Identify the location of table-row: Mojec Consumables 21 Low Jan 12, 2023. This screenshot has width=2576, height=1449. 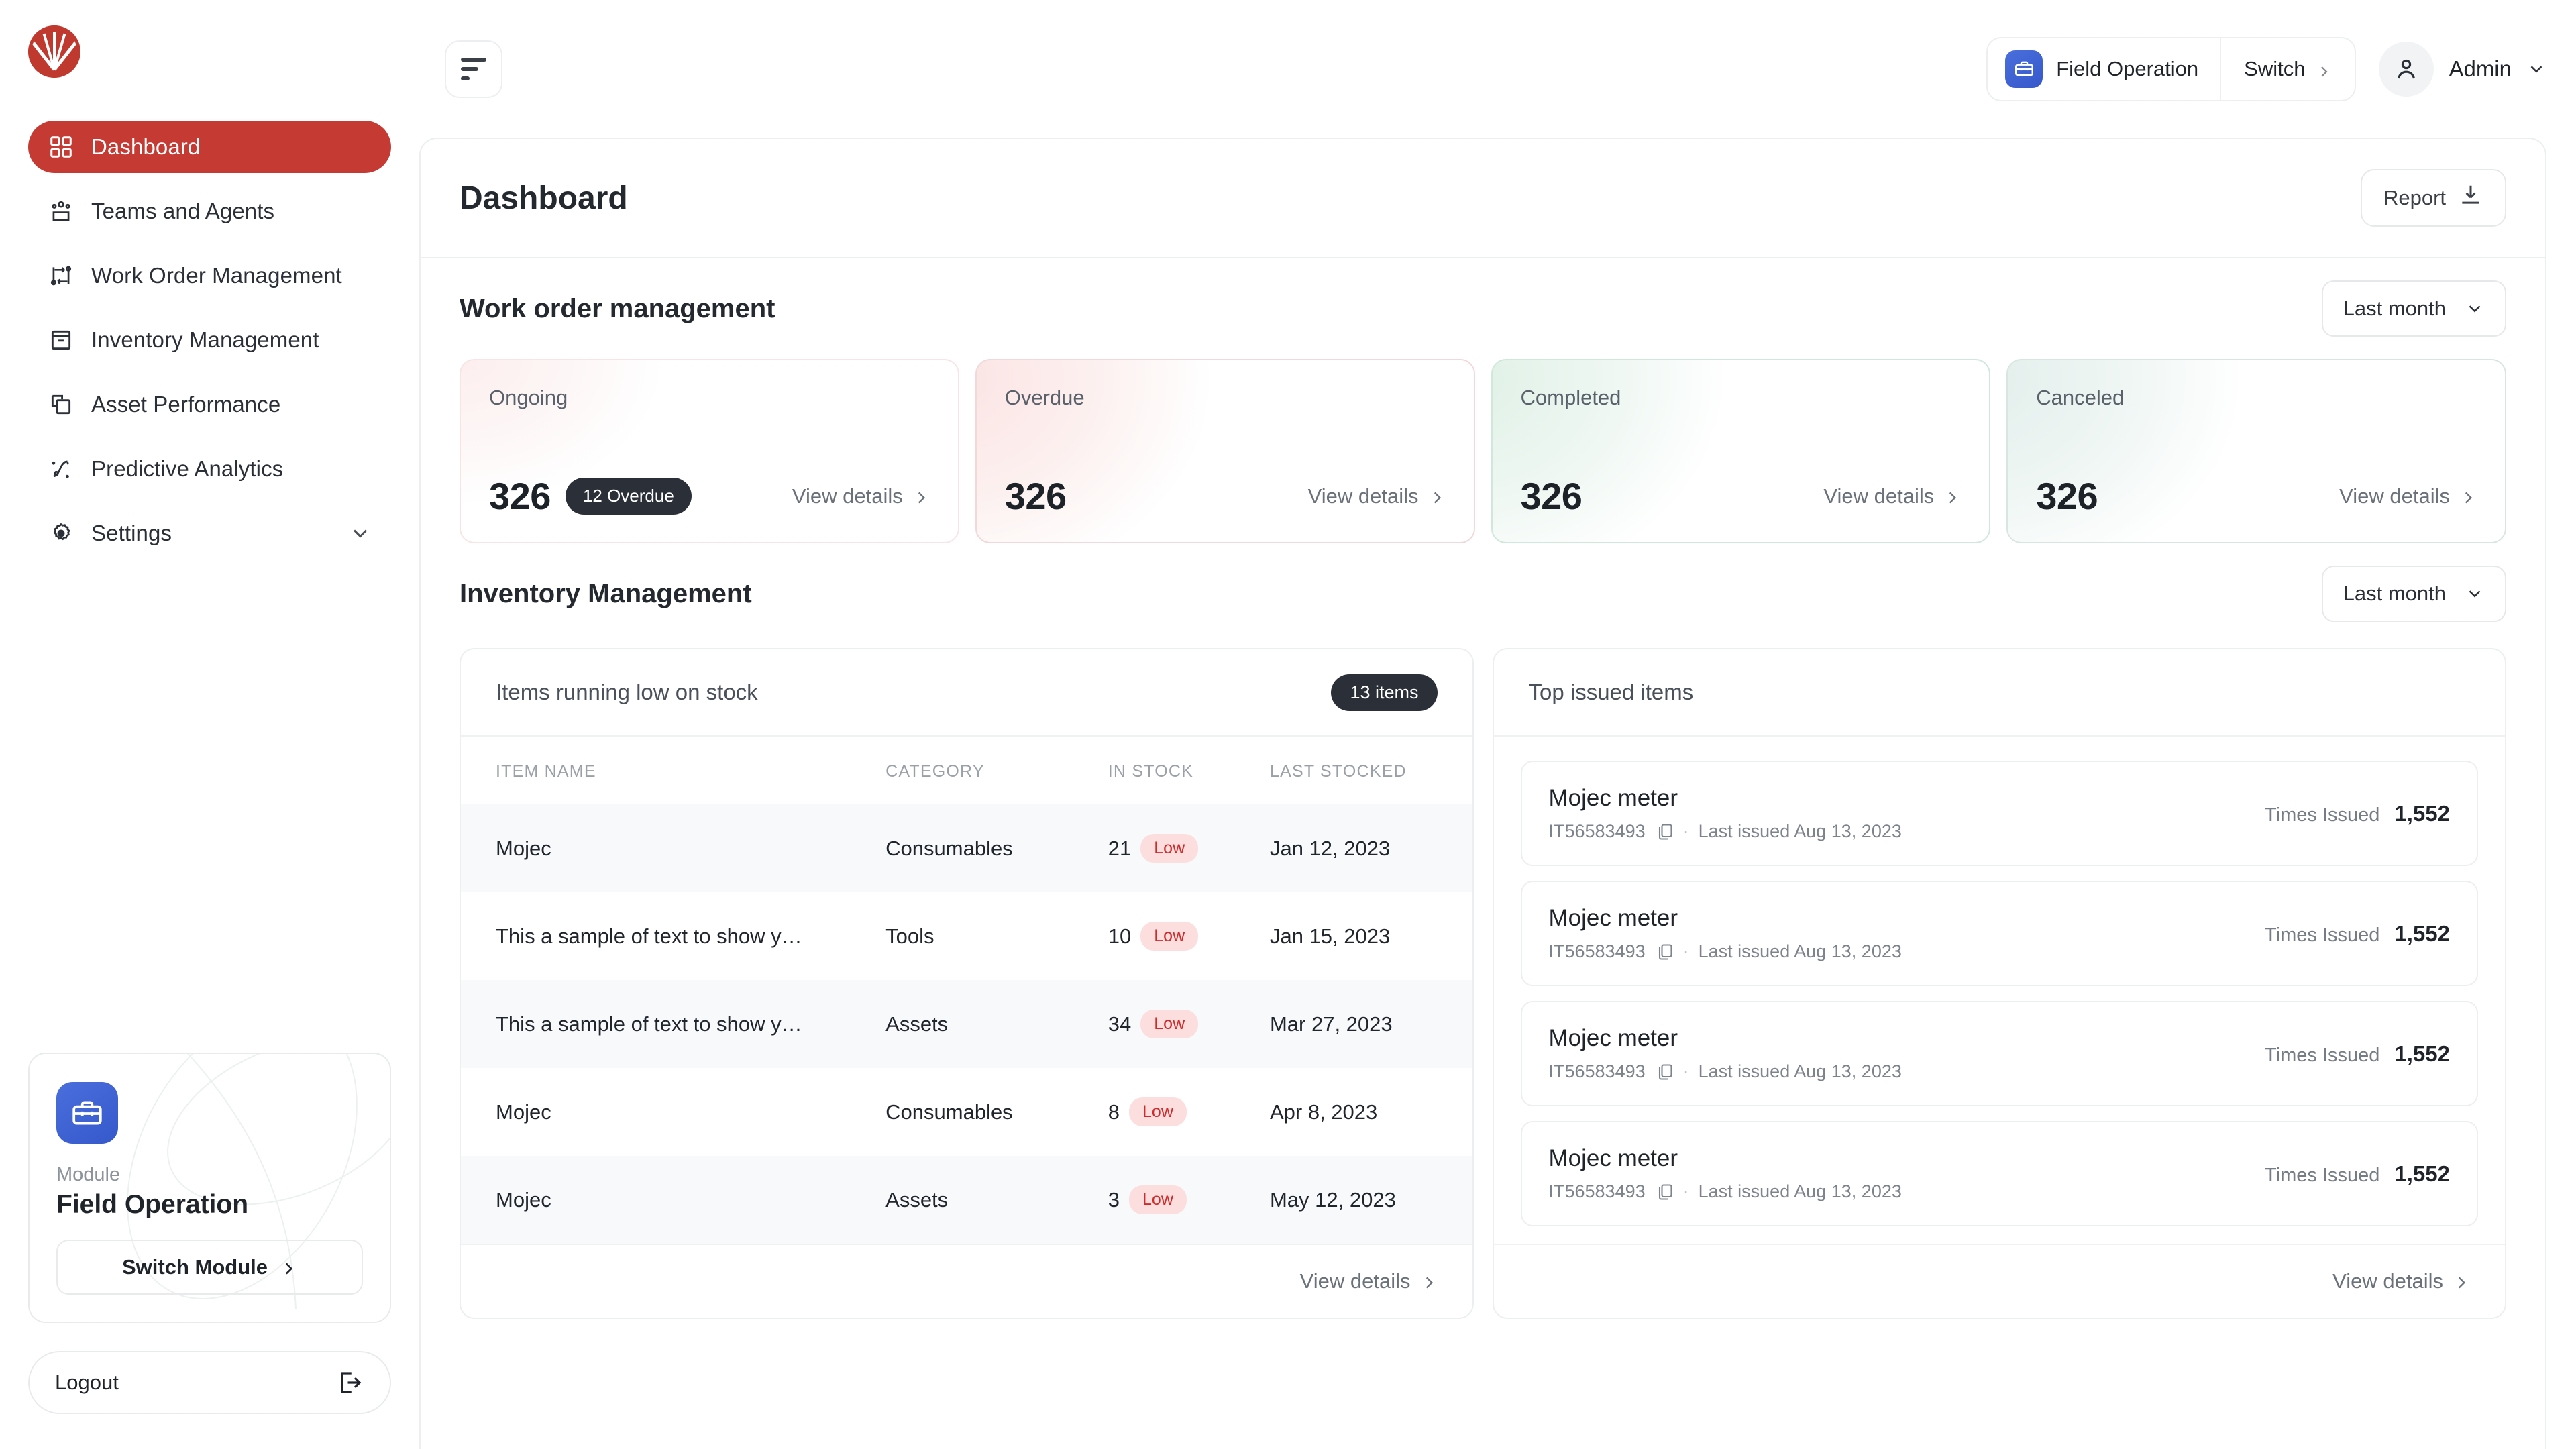
(966, 848).